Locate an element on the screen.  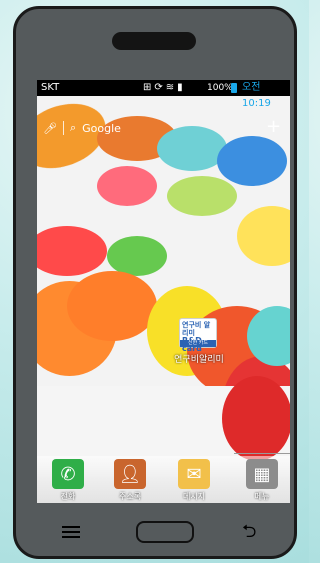
dock-menu: ▦ 메뉴 is located at coordinates (262, 480).